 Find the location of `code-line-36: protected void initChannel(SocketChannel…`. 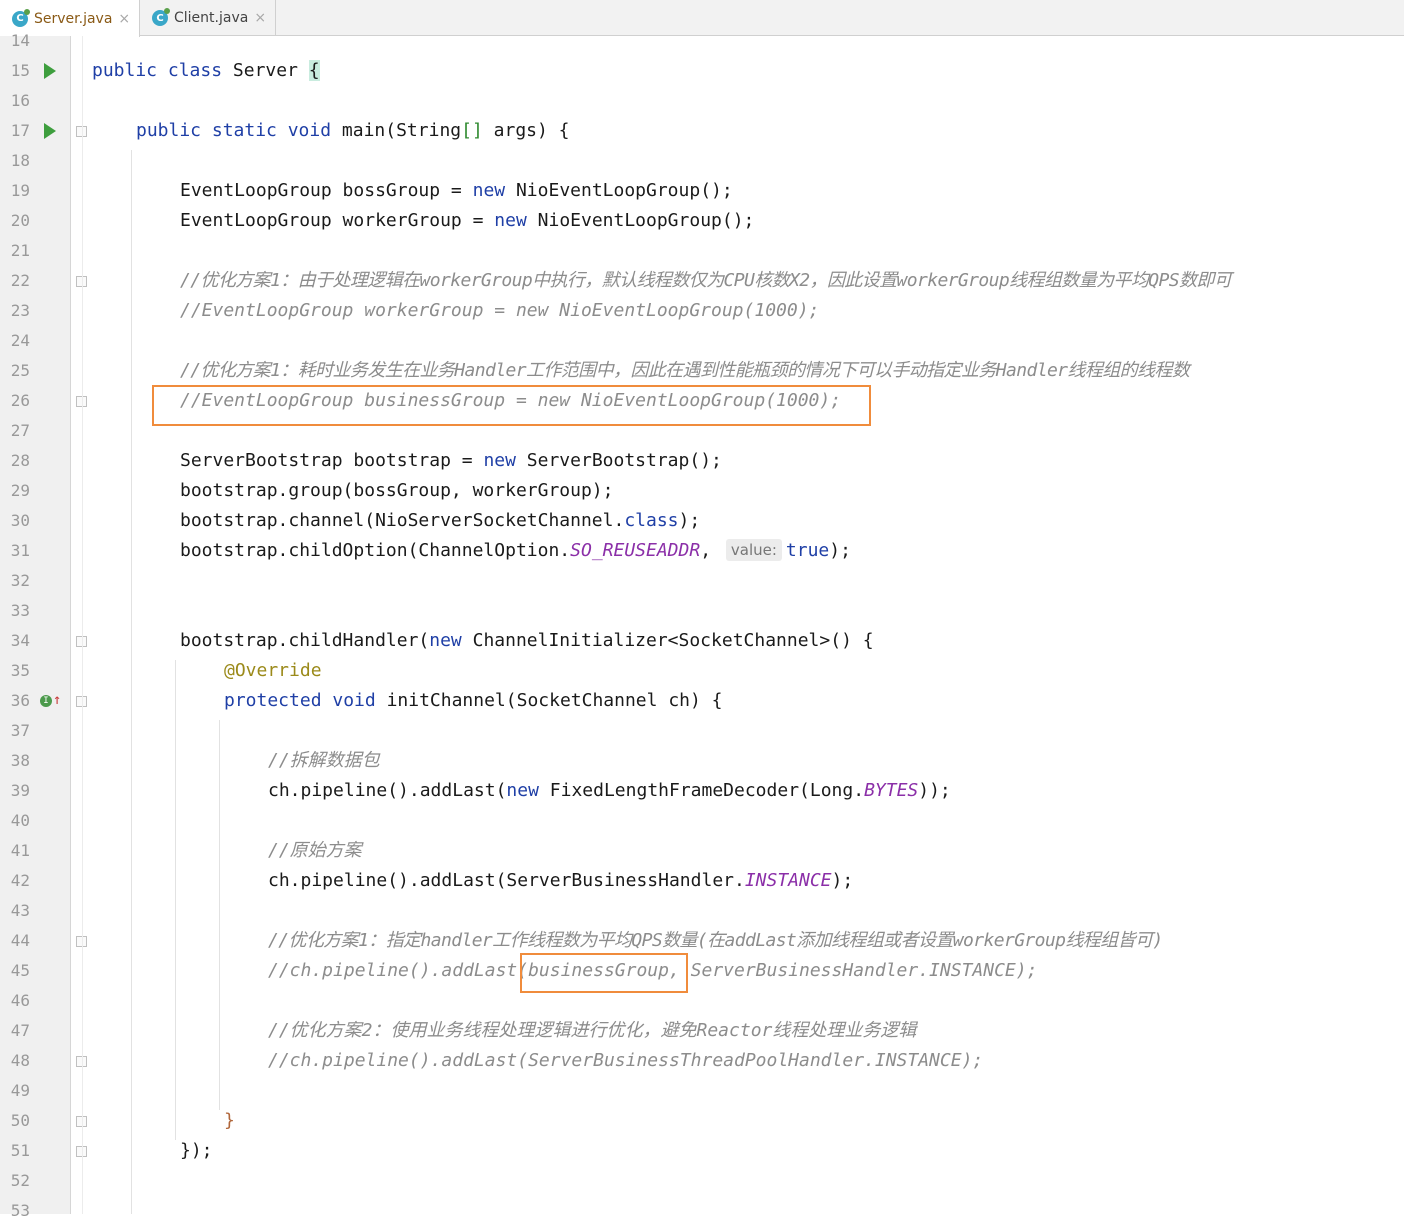

code-line-36: protected void initChannel(SocketChannel… is located at coordinates (473, 701).